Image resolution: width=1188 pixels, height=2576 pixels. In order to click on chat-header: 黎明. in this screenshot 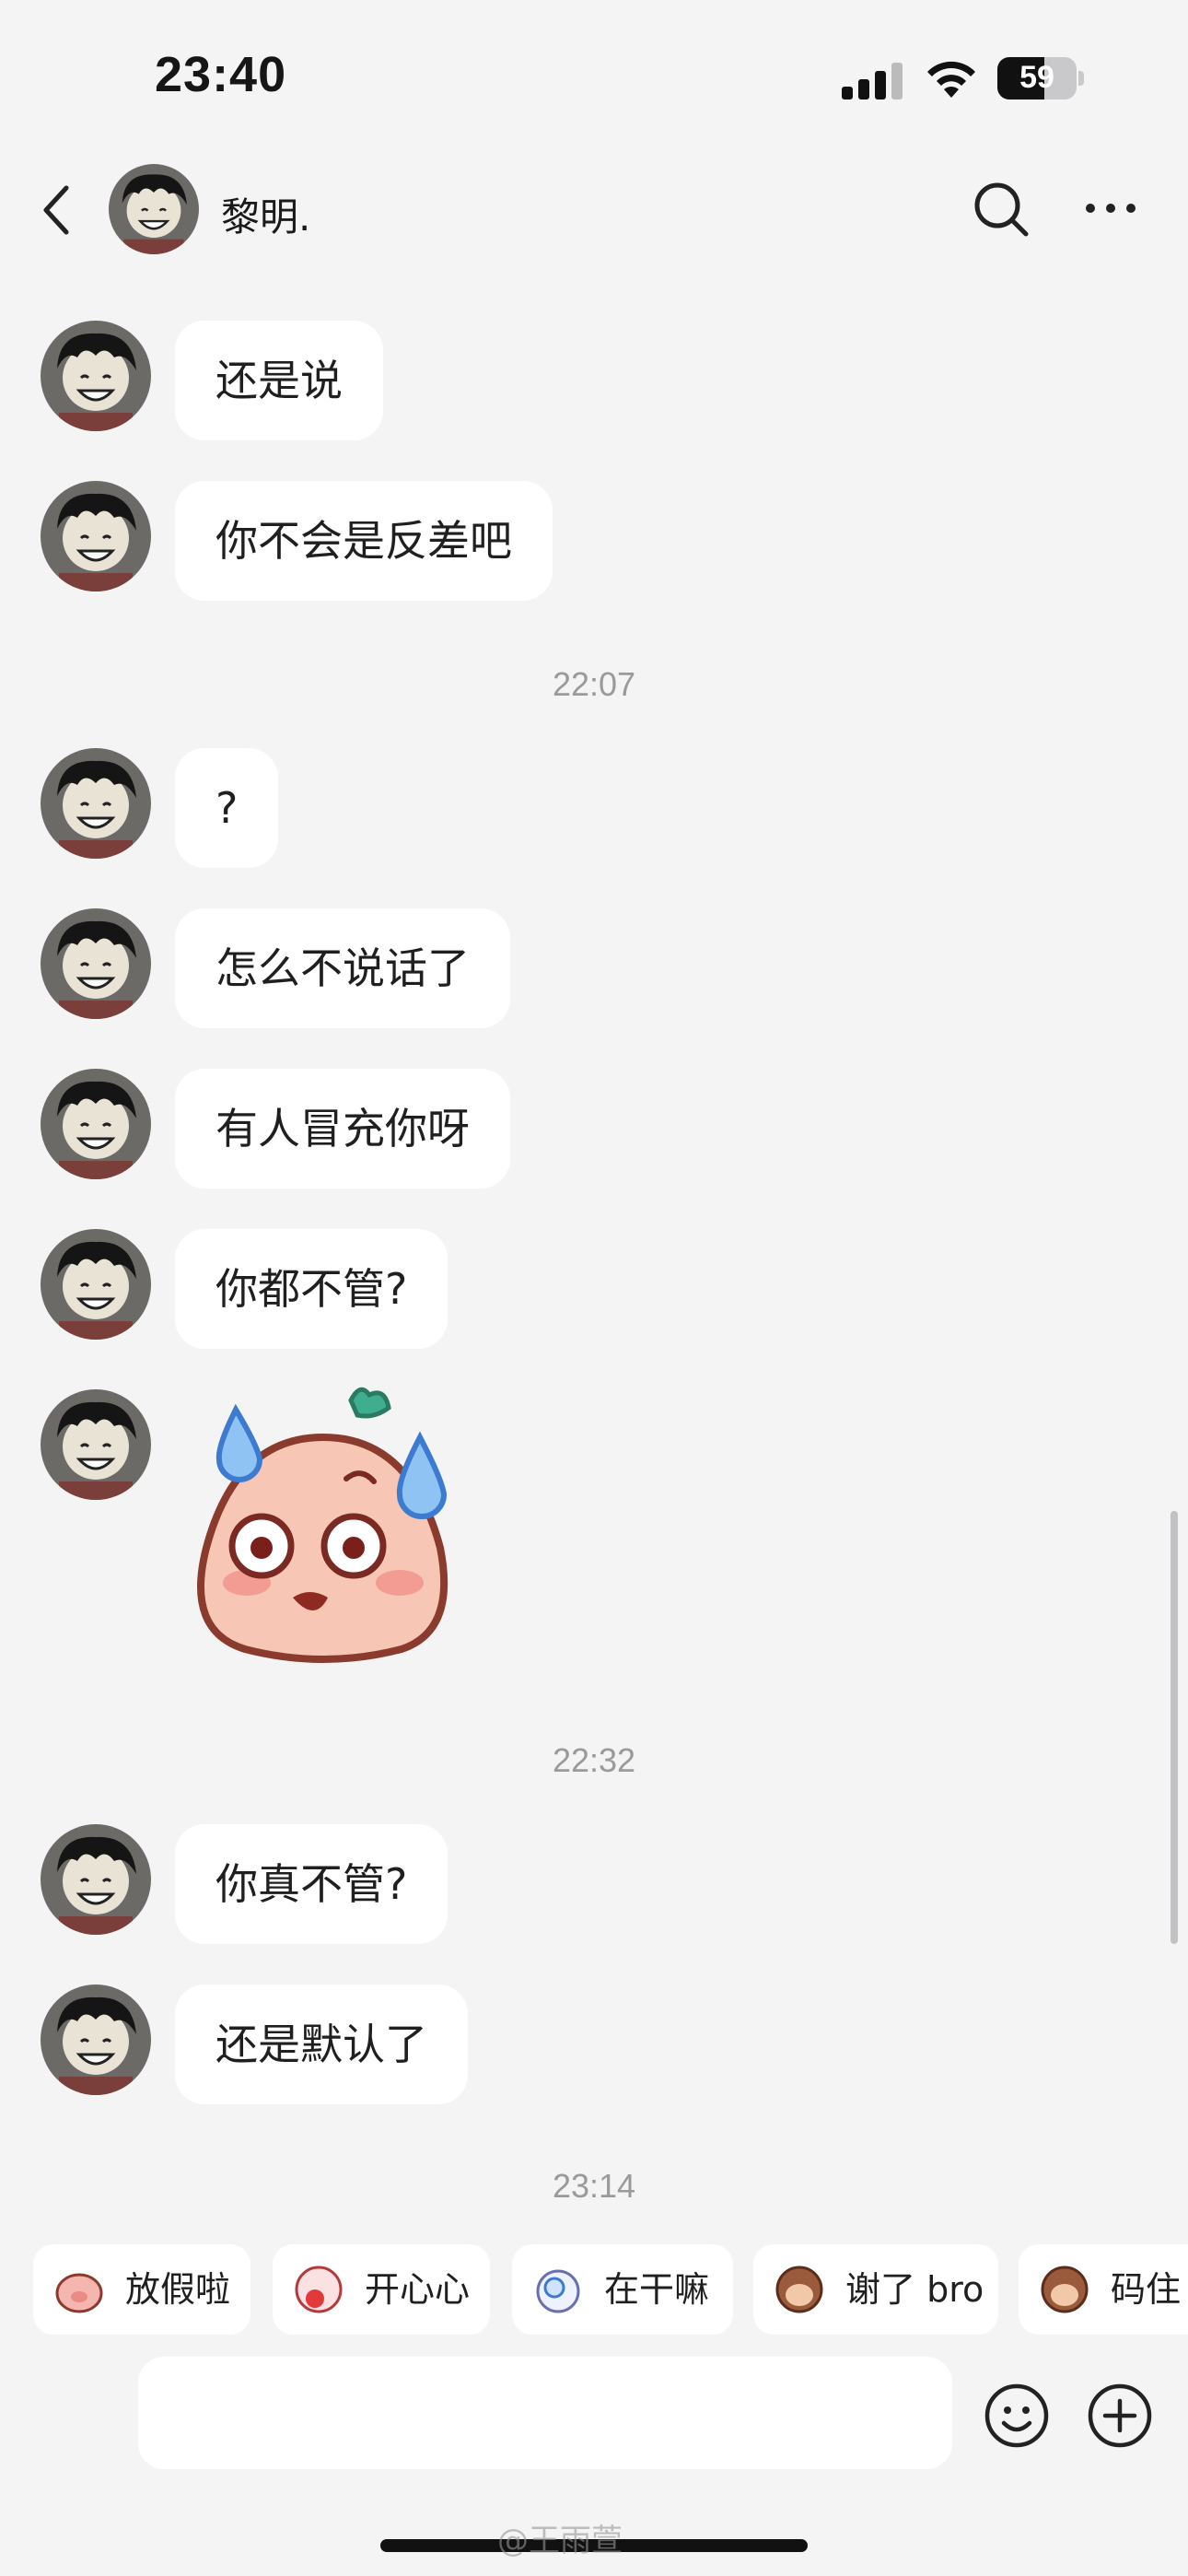, I will do `click(594, 212)`.